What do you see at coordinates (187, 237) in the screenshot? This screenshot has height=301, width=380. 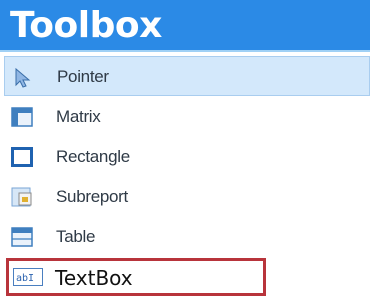 I see `toolbox-item-table: Table` at bounding box center [187, 237].